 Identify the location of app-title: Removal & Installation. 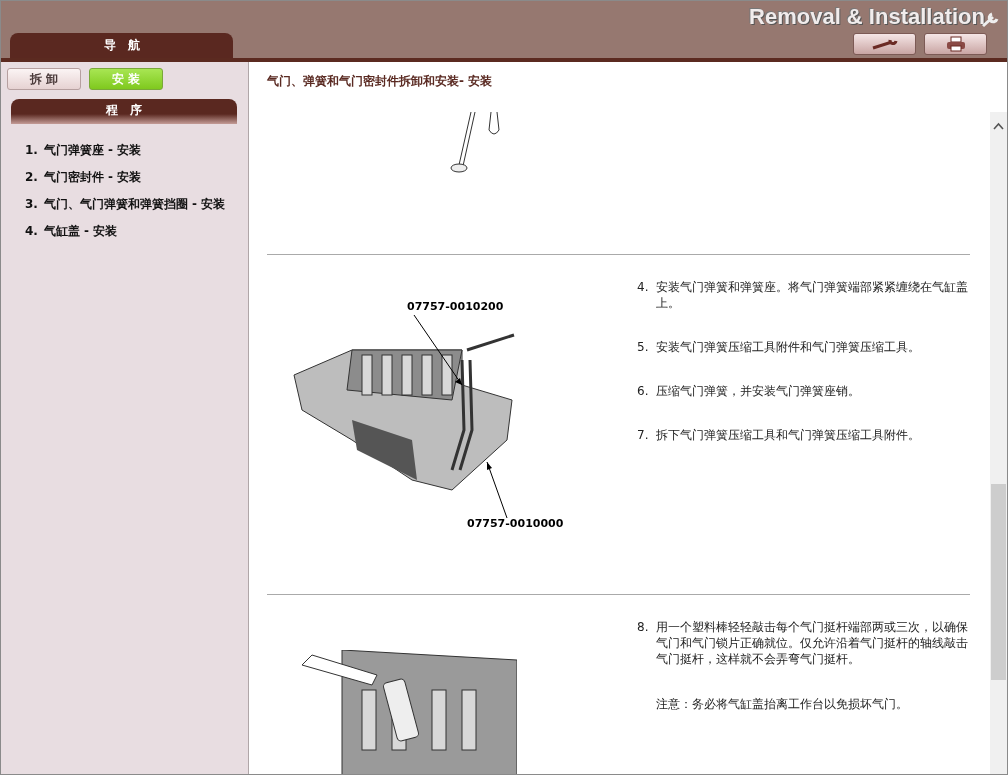
(867, 17).